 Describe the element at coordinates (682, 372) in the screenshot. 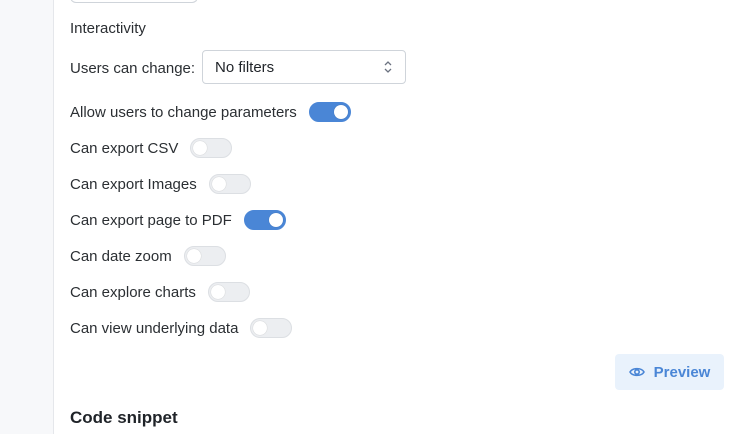

I see `preview-button-label: Preview` at that location.